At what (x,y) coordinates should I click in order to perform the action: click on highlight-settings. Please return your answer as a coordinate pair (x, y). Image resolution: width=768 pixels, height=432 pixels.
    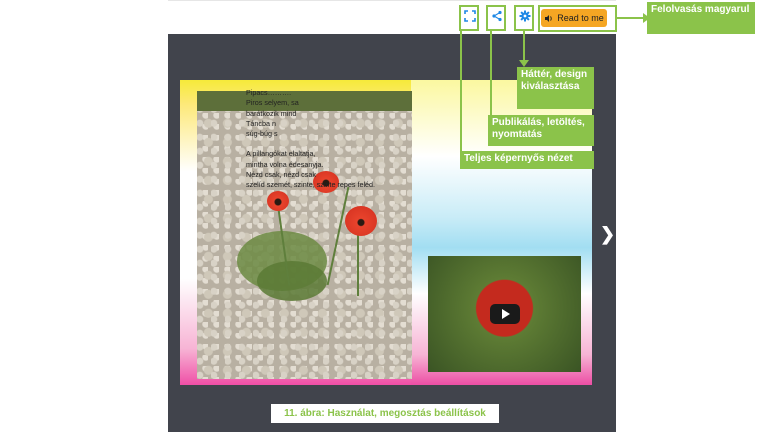
    Looking at the image, I should click on (524, 18).